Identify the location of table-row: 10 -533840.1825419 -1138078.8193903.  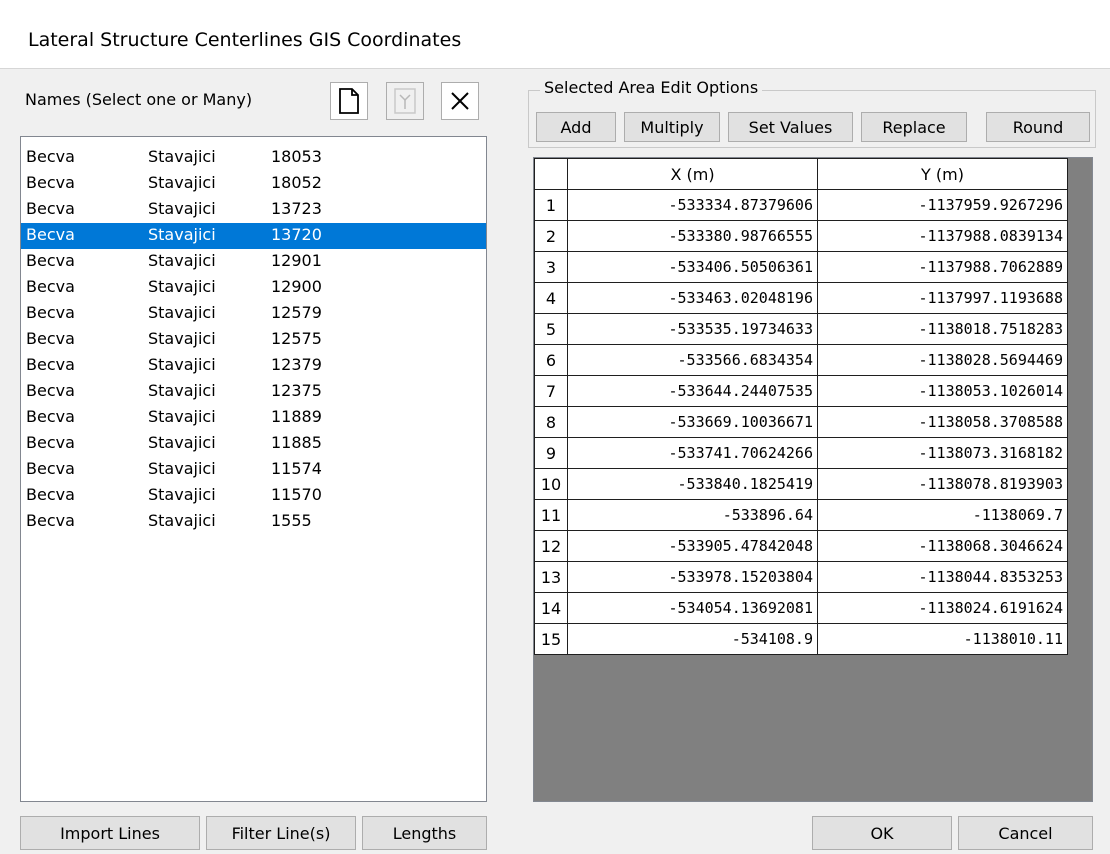
(801, 484).